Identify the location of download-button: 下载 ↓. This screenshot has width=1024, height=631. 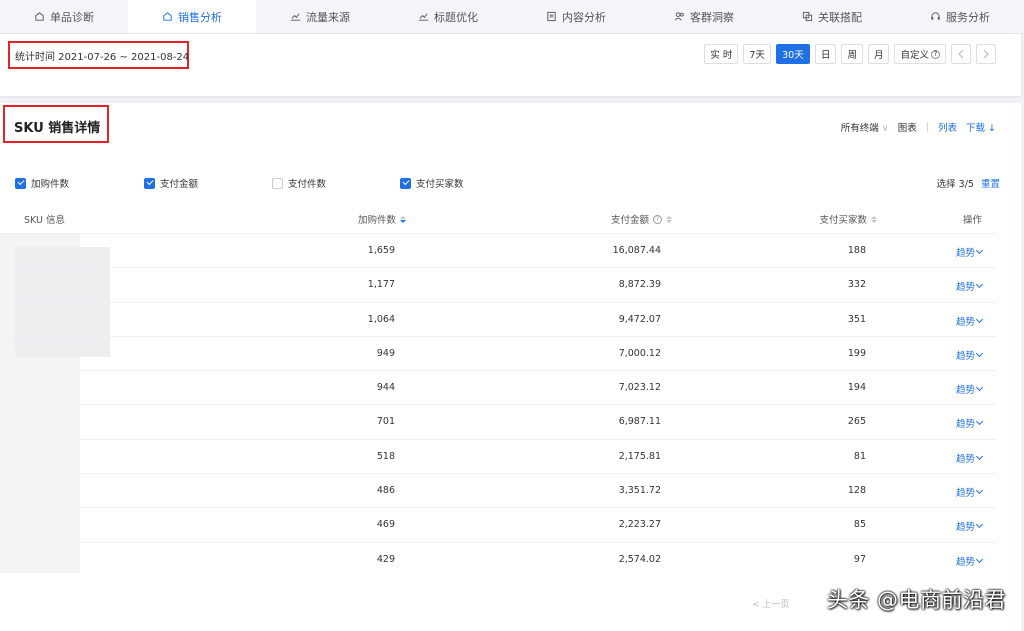
(981, 127).